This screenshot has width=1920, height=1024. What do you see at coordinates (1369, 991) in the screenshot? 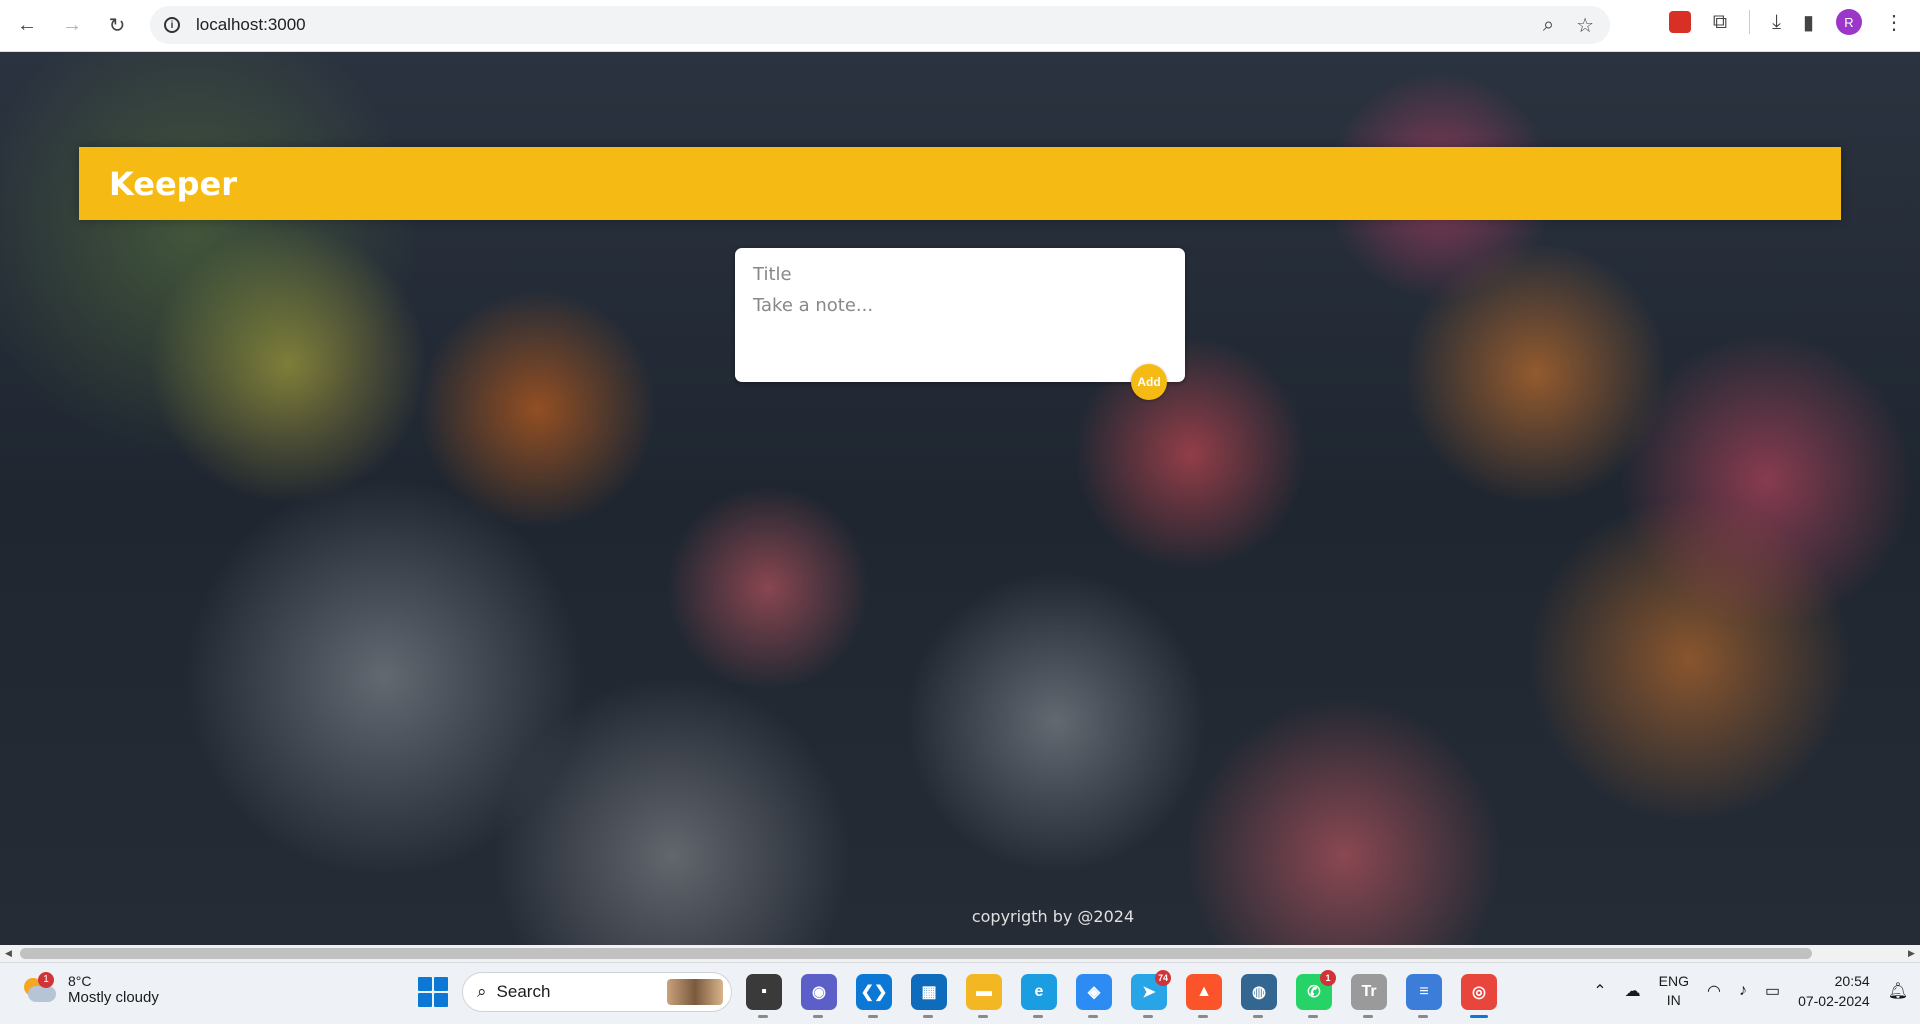
I see `typora-glyph: Tr` at bounding box center [1369, 991].